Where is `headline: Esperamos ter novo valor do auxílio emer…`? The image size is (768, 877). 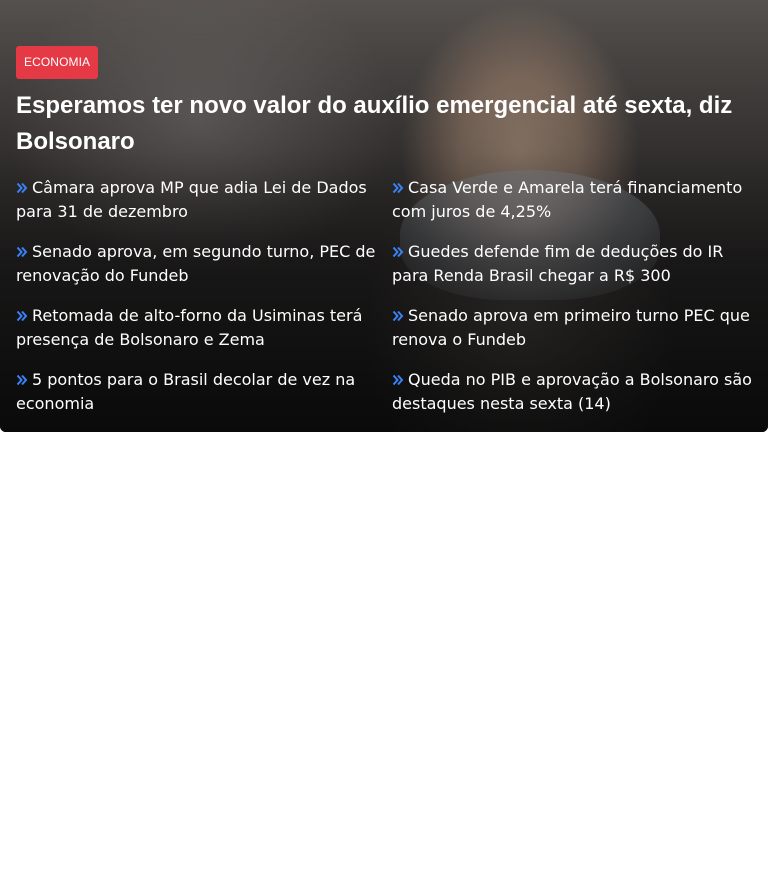 headline: Esperamos ter novo valor do auxílio emer… is located at coordinates (384, 124).